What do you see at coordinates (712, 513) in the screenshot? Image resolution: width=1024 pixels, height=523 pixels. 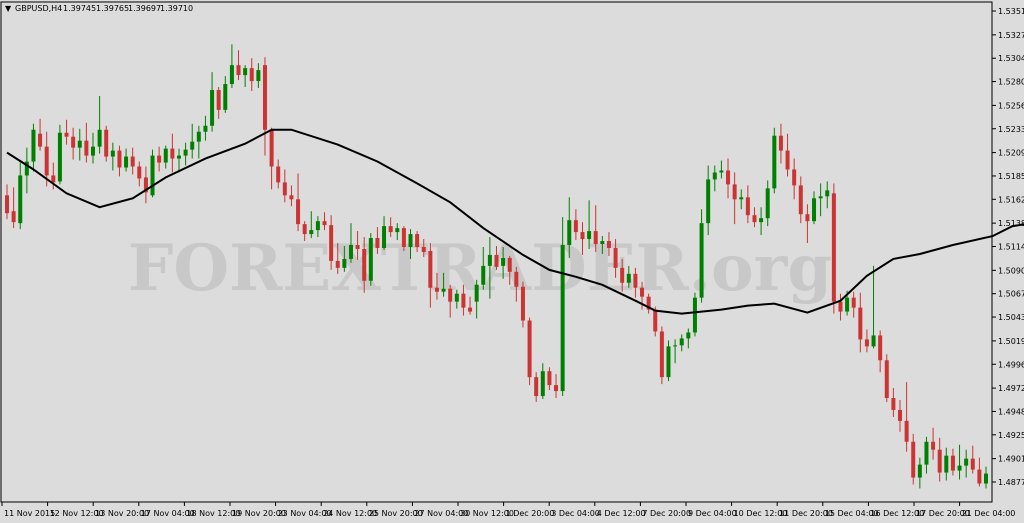 I see `x-tick-label: 9 Dec 04:00` at bounding box center [712, 513].